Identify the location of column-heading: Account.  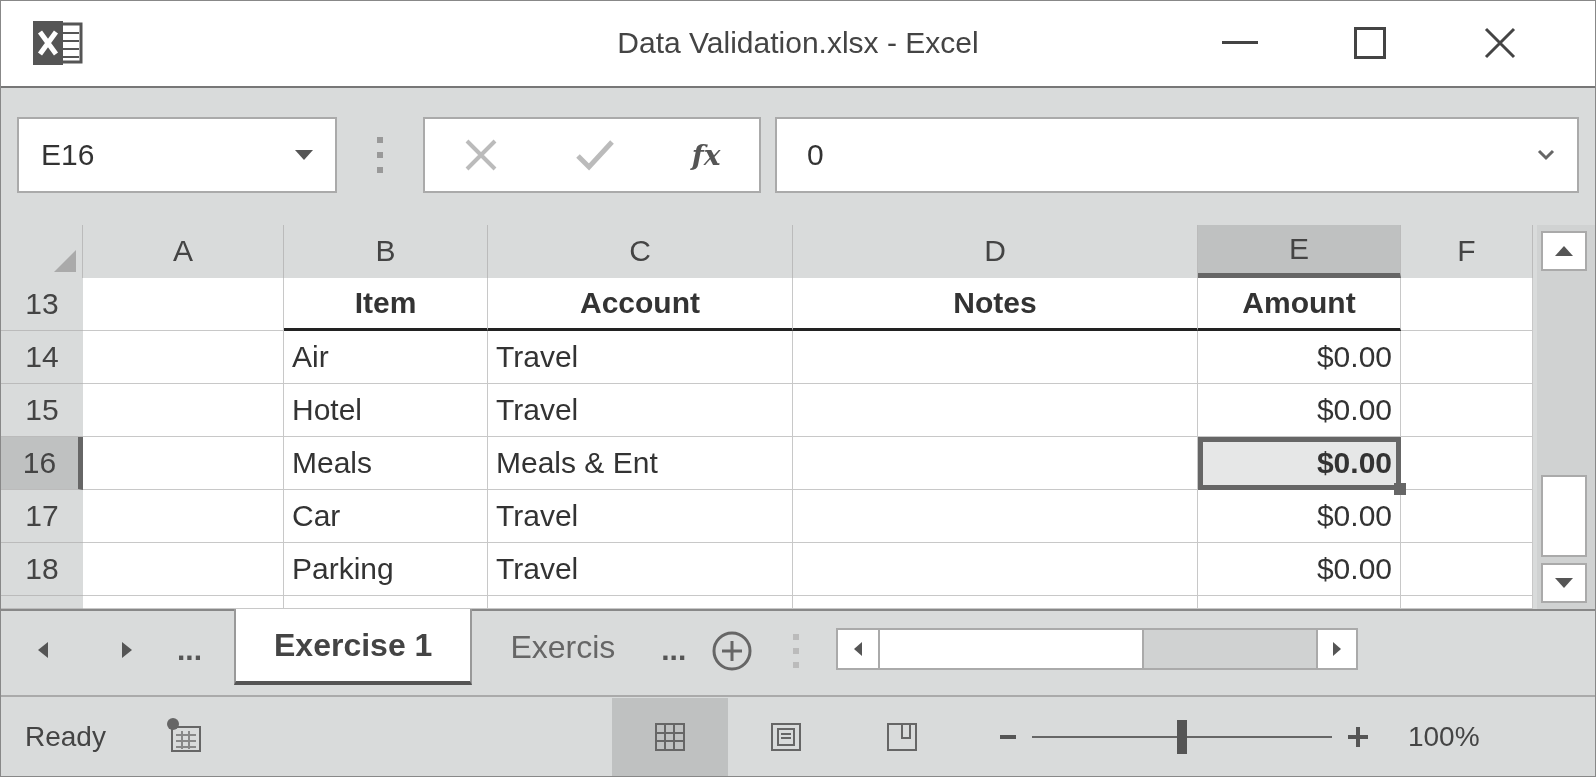
(640, 304).